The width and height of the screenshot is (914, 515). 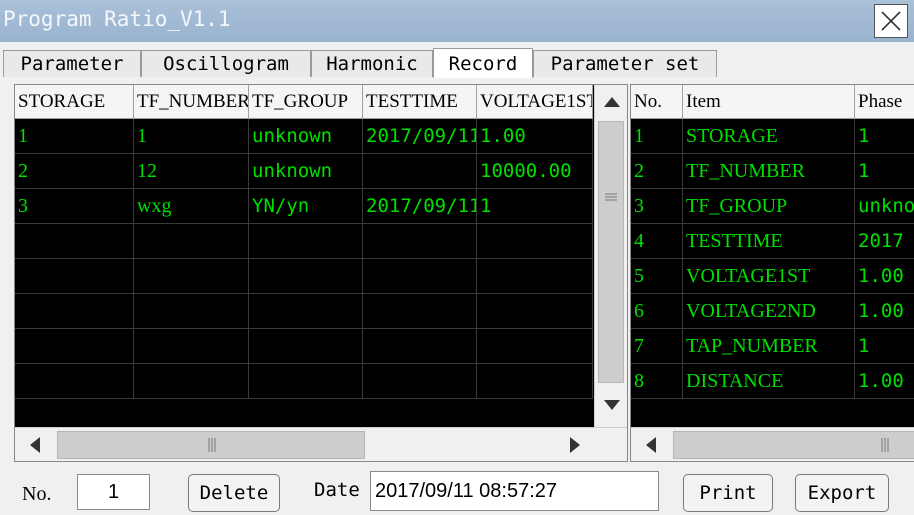 What do you see at coordinates (657, 102) in the screenshot?
I see `column-header: No.` at bounding box center [657, 102].